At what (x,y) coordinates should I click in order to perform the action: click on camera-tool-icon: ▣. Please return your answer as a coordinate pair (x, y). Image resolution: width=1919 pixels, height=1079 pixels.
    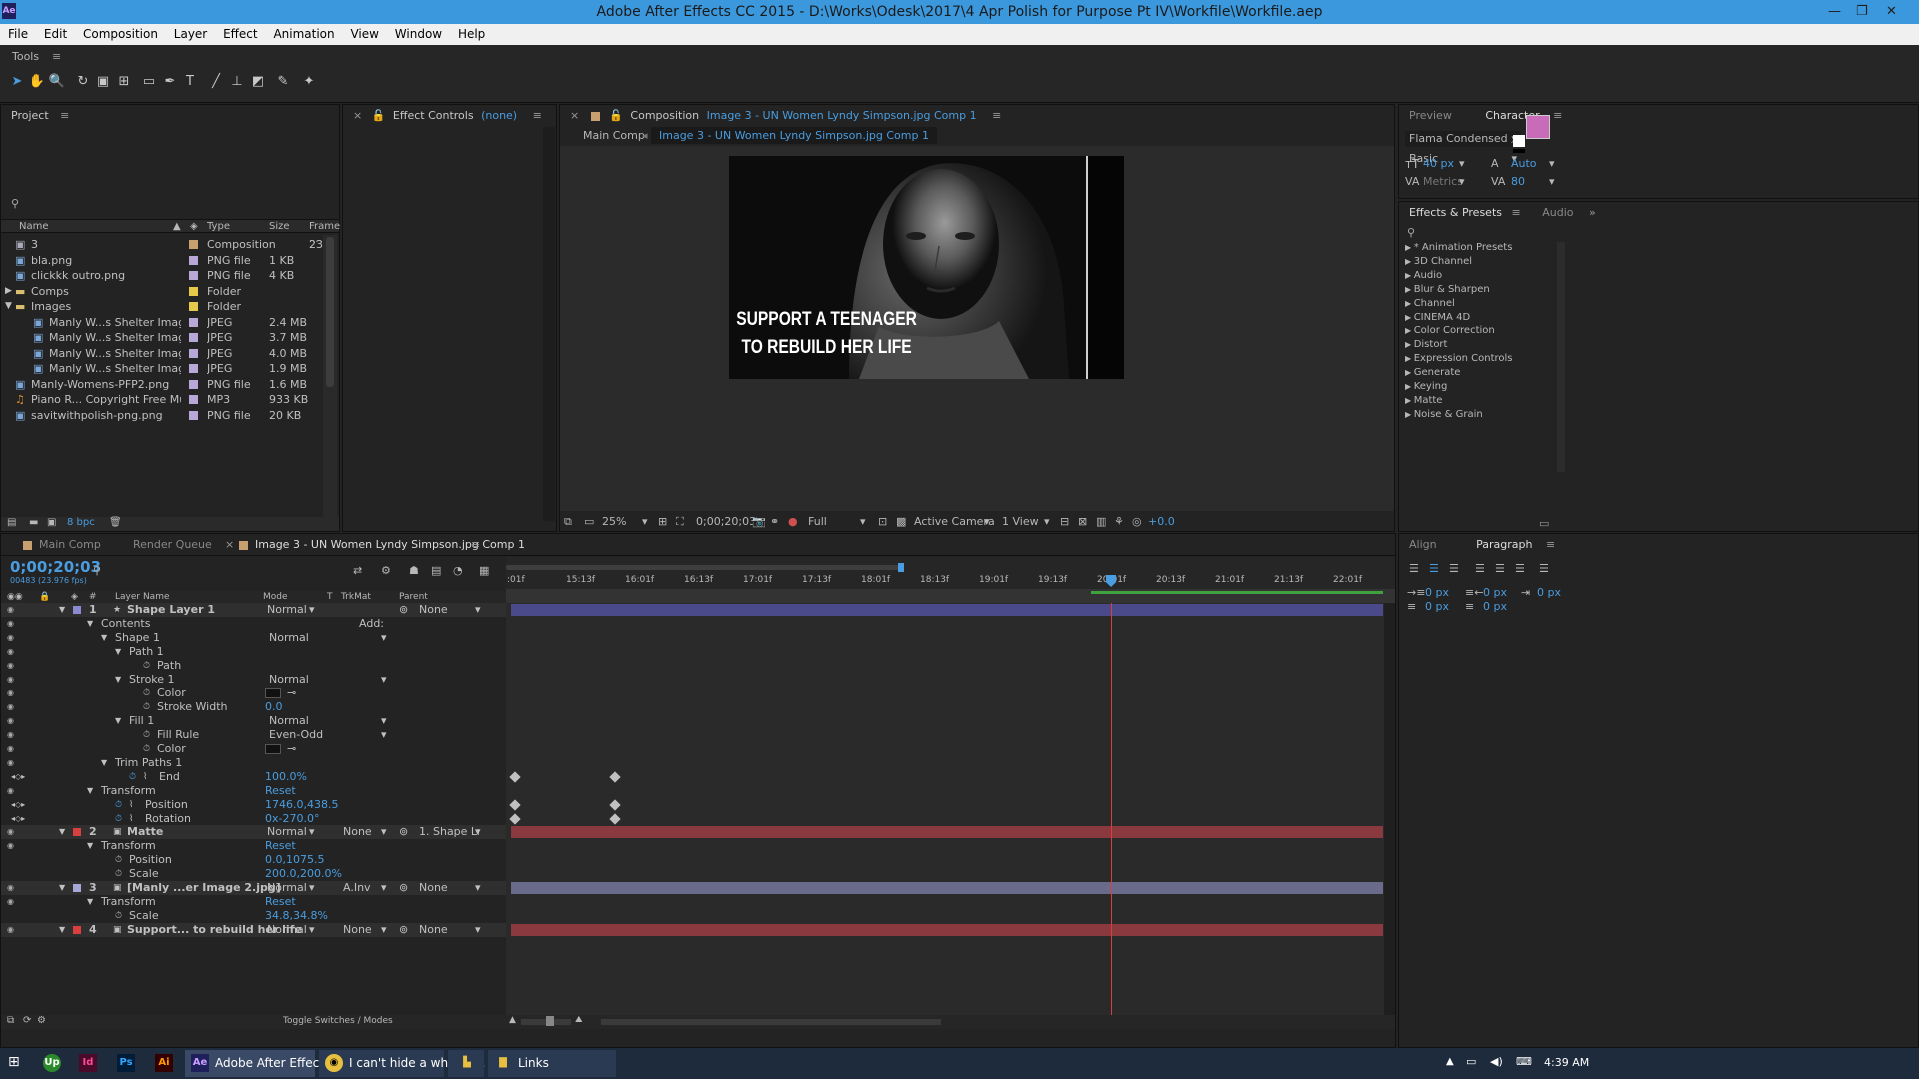
    Looking at the image, I should click on (103, 82).